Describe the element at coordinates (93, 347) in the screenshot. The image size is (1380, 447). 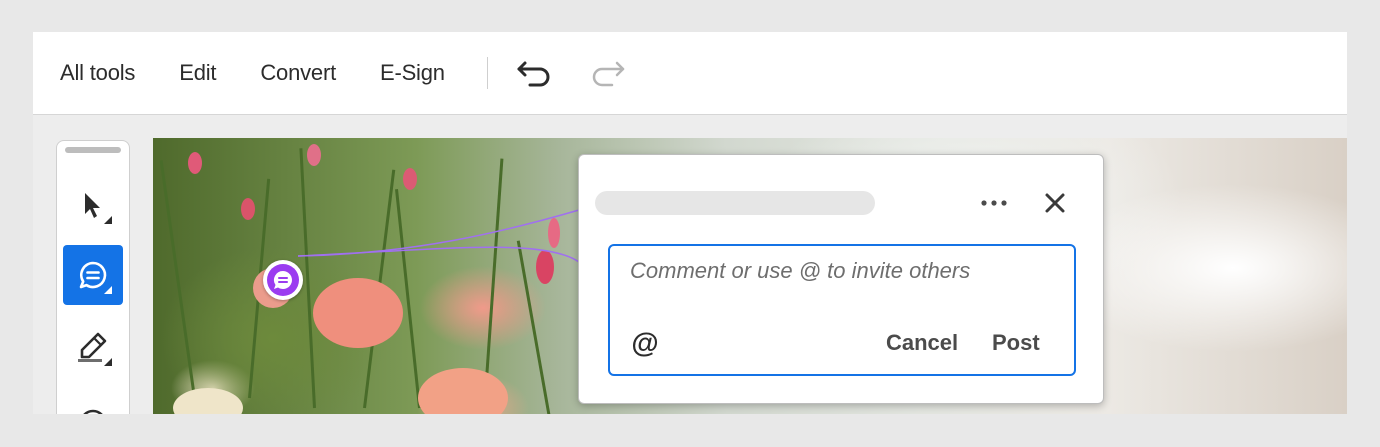
I see `highlight-tool-button` at that location.